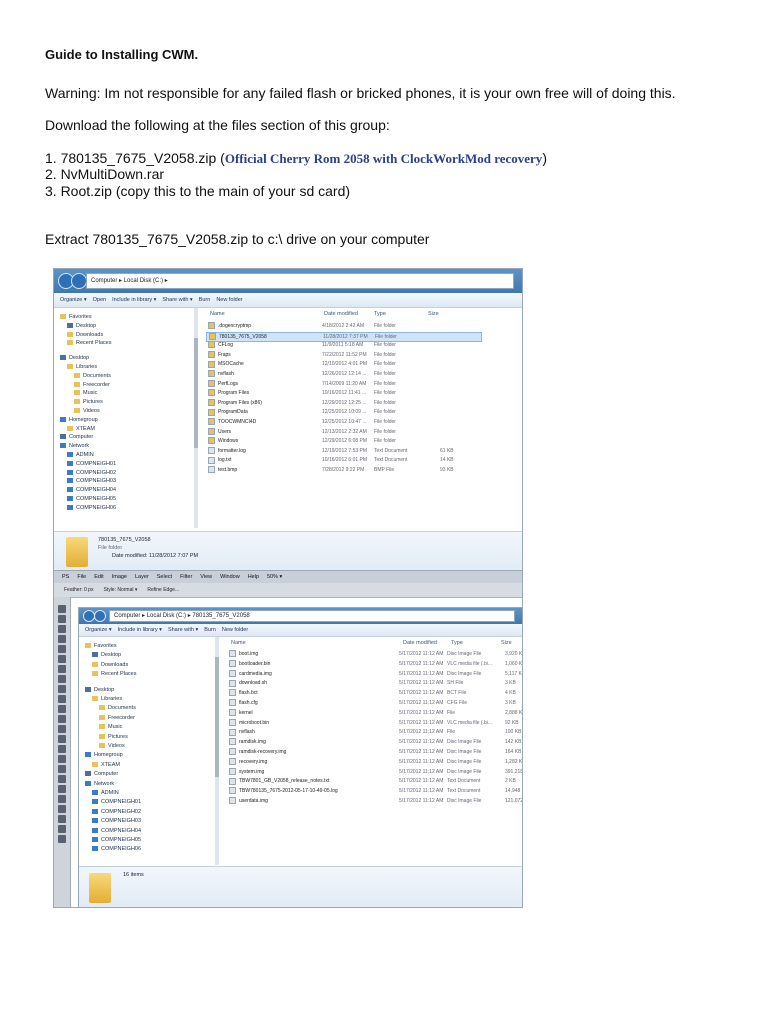 This screenshot has width=768, height=1024. Describe the element at coordinates (81, 577) in the screenshot. I see `photoshop-menu-item: File` at that location.